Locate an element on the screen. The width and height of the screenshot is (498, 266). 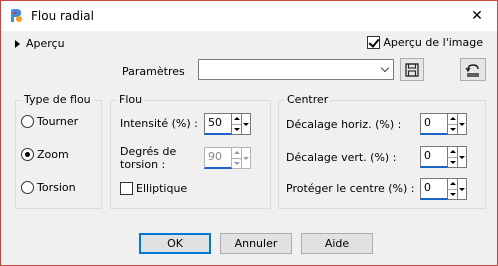
center-title: Centrer is located at coordinates (308, 99).